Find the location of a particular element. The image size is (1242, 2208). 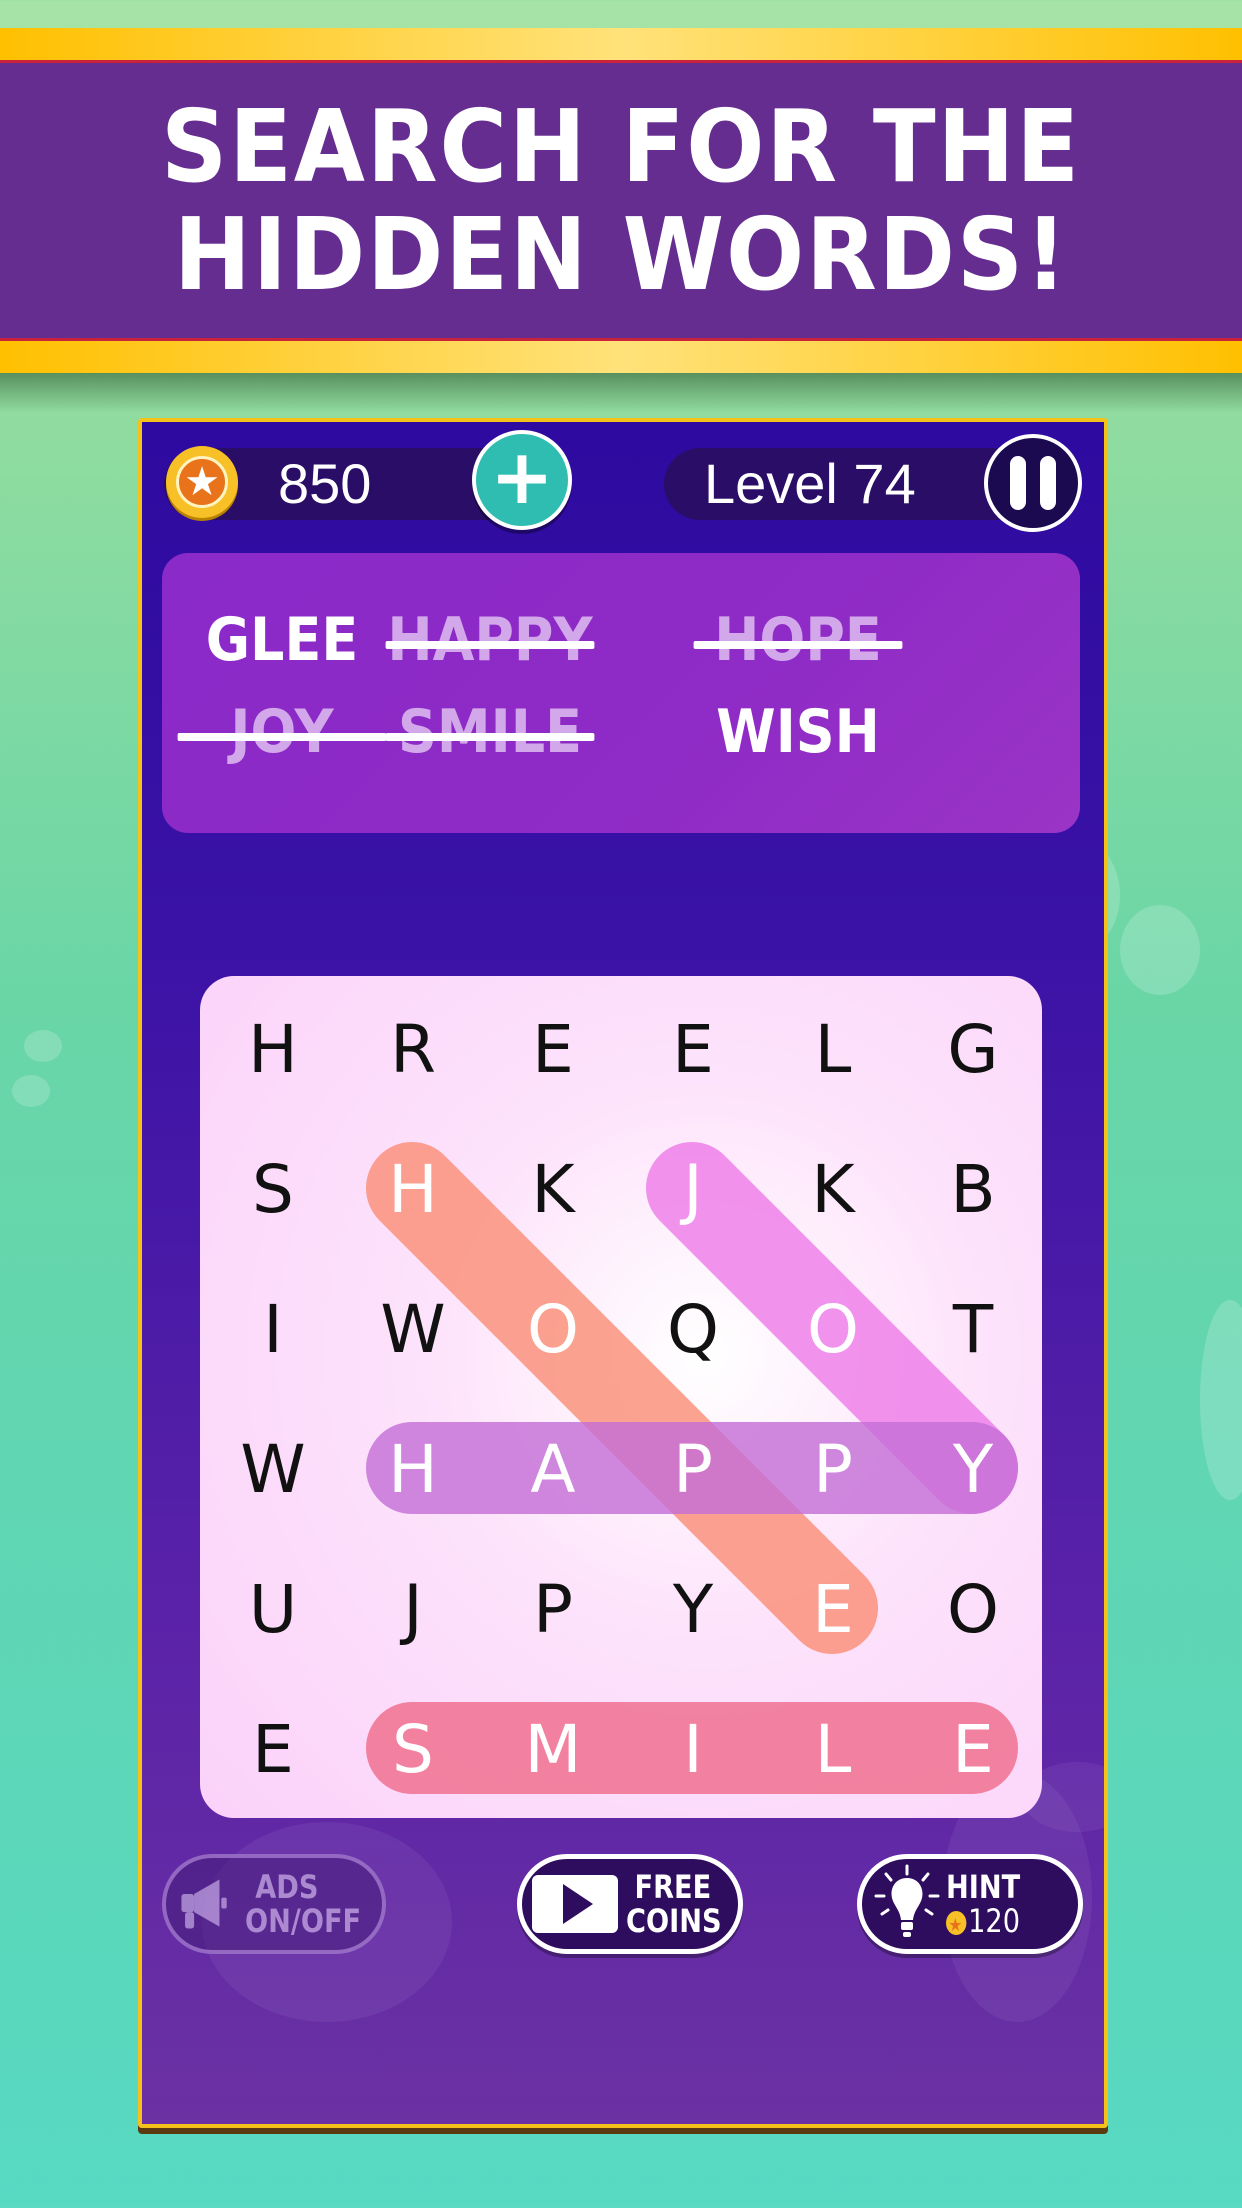

ads-label-line-1: ADS is located at coordinates (287, 1887).